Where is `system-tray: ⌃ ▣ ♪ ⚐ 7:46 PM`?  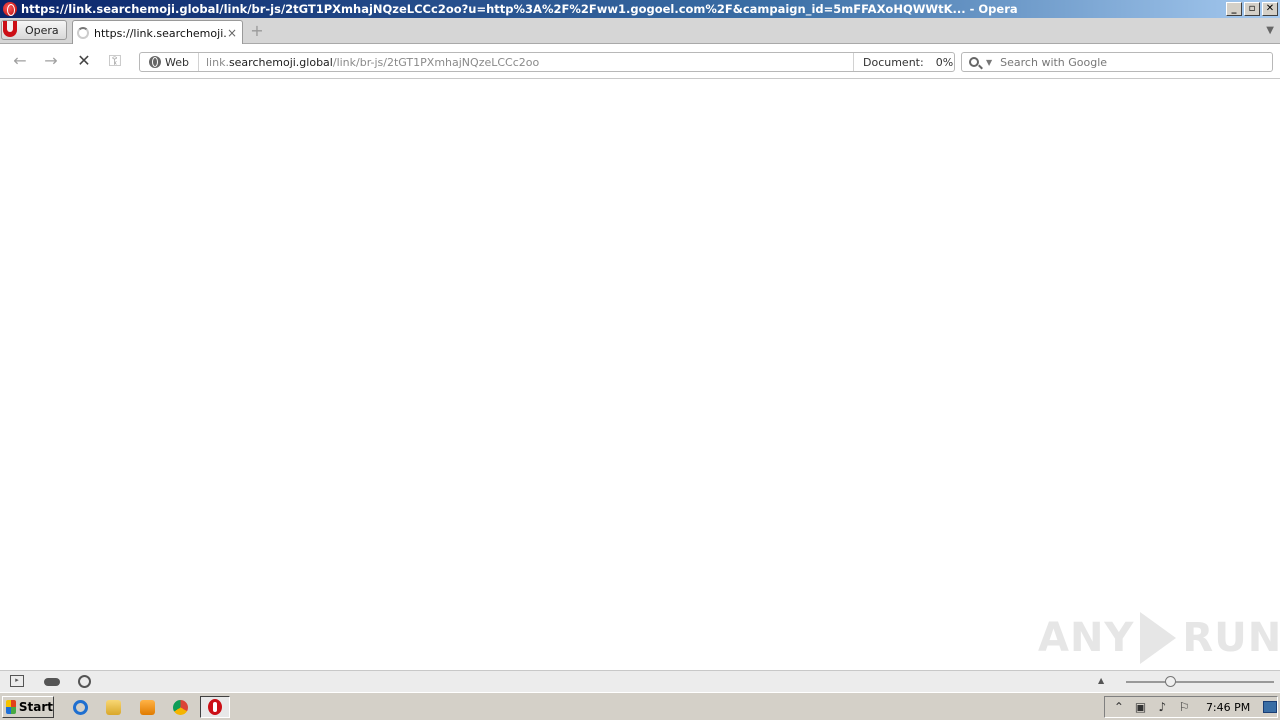
system-tray: ⌃ ▣ ♪ ⚐ 7:46 PM is located at coordinates (1191, 707).